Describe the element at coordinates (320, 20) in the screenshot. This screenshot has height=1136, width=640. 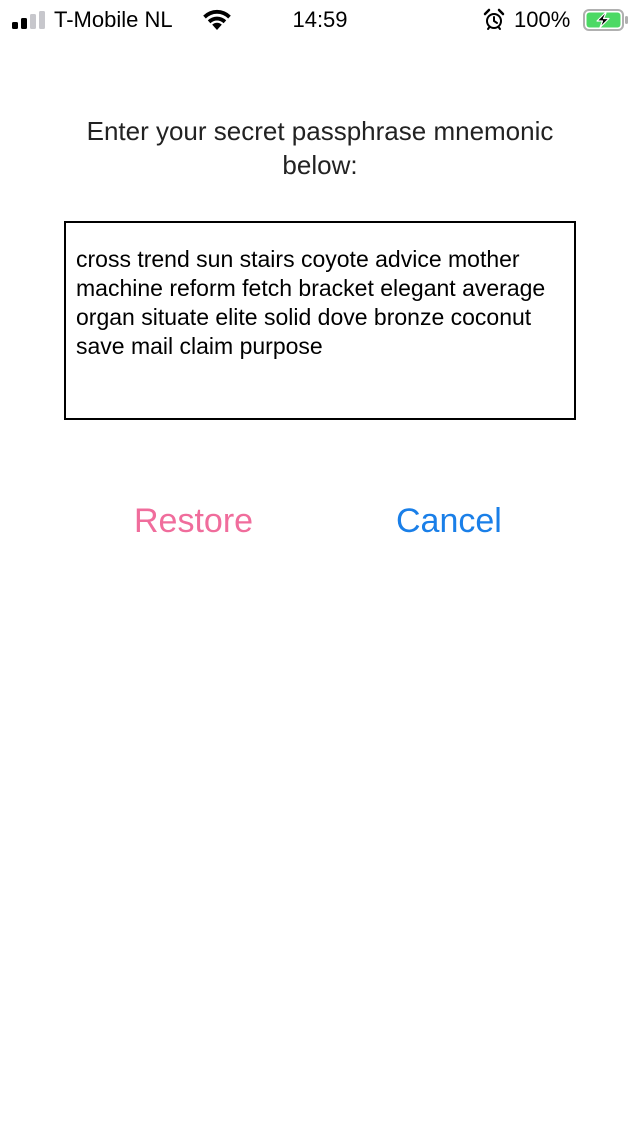
I see `status-bar: T-Mobile NL 14:59 100%` at that location.